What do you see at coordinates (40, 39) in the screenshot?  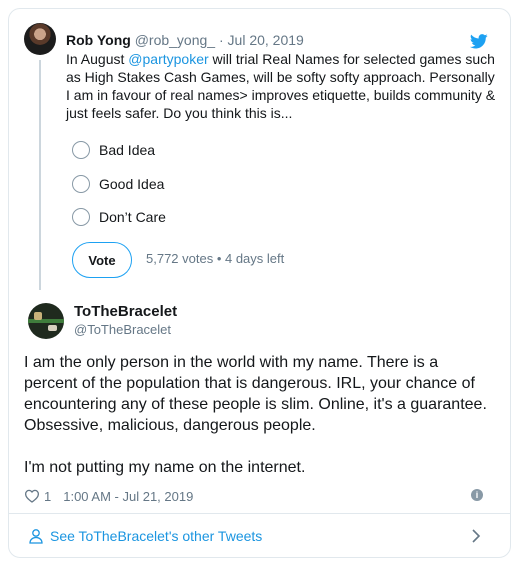 I see `parent-avatar` at bounding box center [40, 39].